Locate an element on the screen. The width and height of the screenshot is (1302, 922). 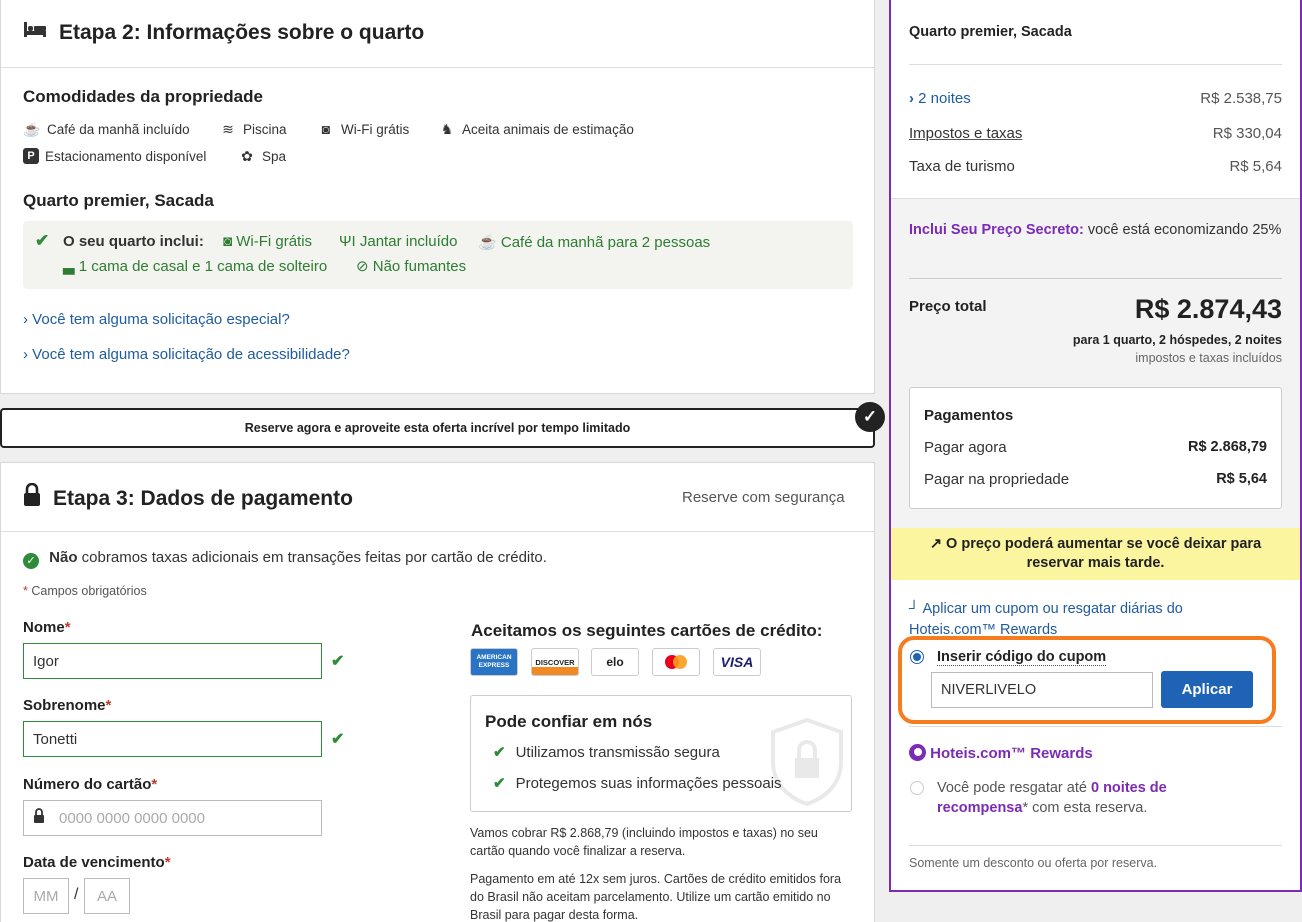
coupon-option-label: Inserir código do cupom is located at coordinates (1022, 657).